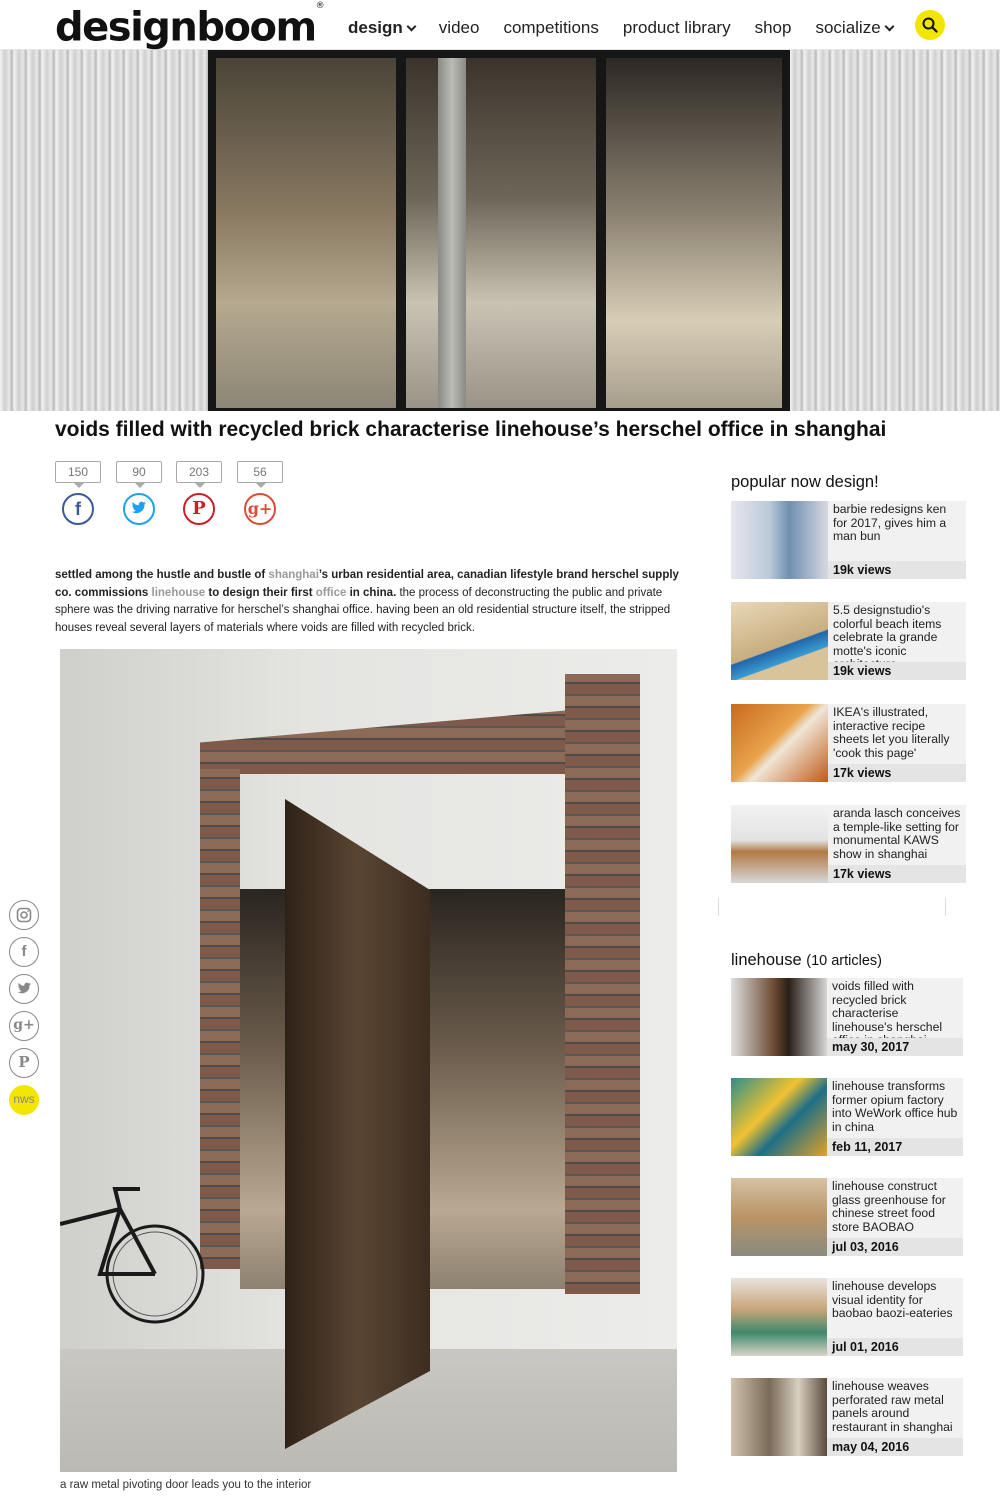 This screenshot has width=1000, height=1500. I want to click on related-heading: linehouse (10 articles), so click(806, 960).